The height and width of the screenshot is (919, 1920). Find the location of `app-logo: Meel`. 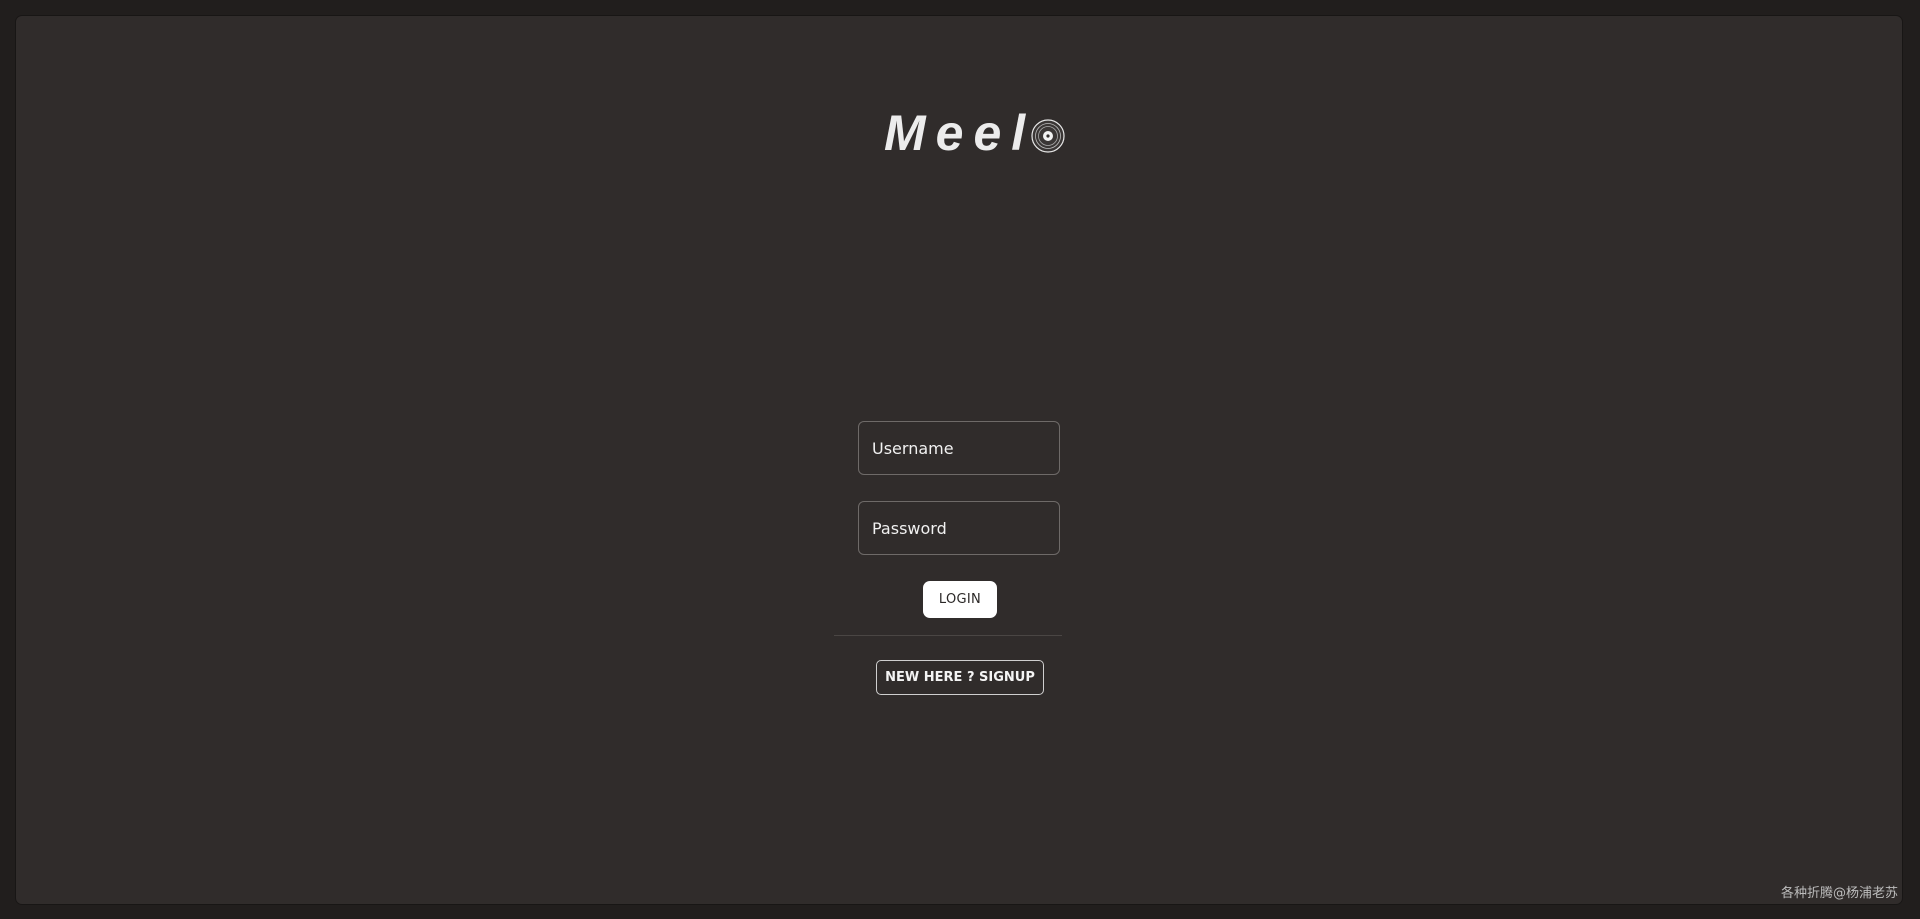

app-logo: Meel is located at coordinates (974, 133).